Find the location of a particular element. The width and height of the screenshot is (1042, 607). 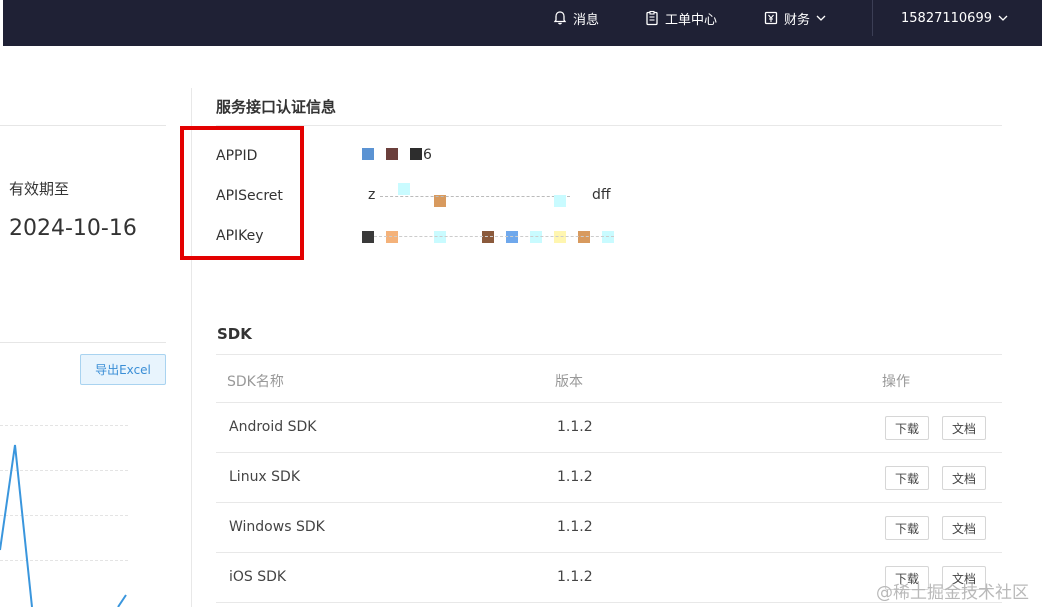

apisecret-value: z dff is located at coordinates (490, 195).